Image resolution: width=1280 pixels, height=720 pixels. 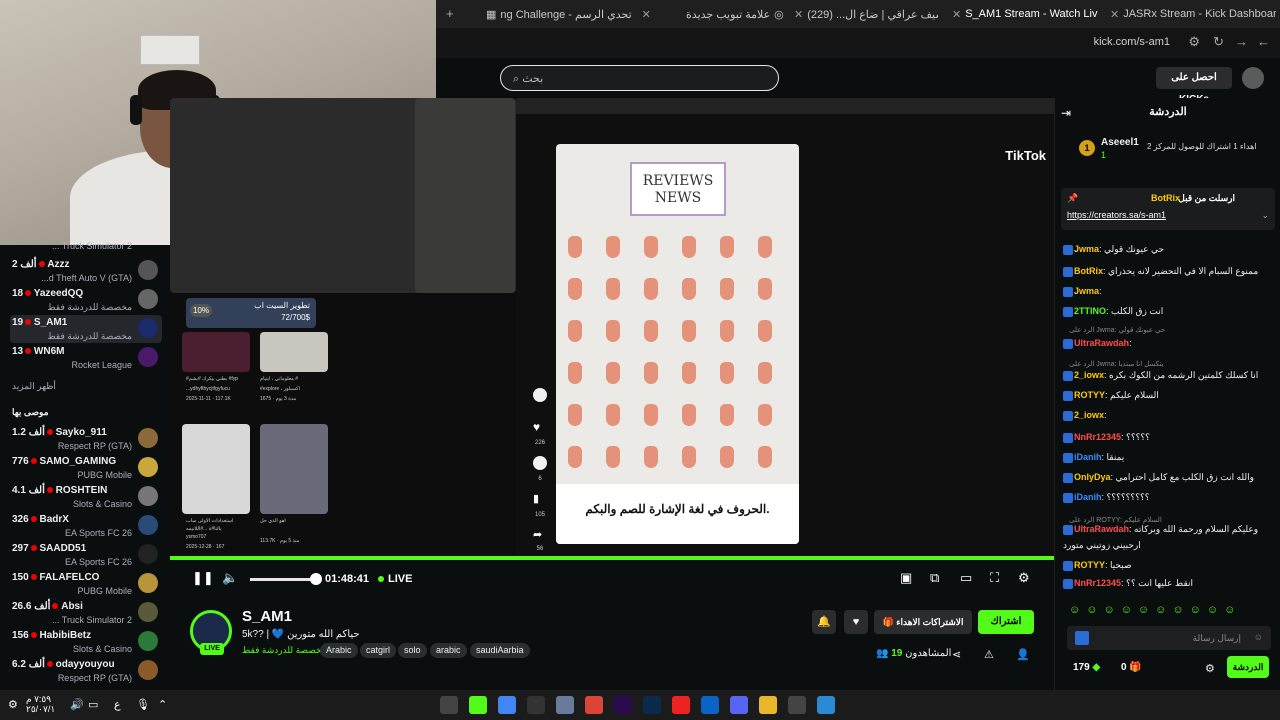 What do you see at coordinates (1194, 42) in the screenshot?
I see `site-settings-icon: ⚙` at bounding box center [1194, 42].